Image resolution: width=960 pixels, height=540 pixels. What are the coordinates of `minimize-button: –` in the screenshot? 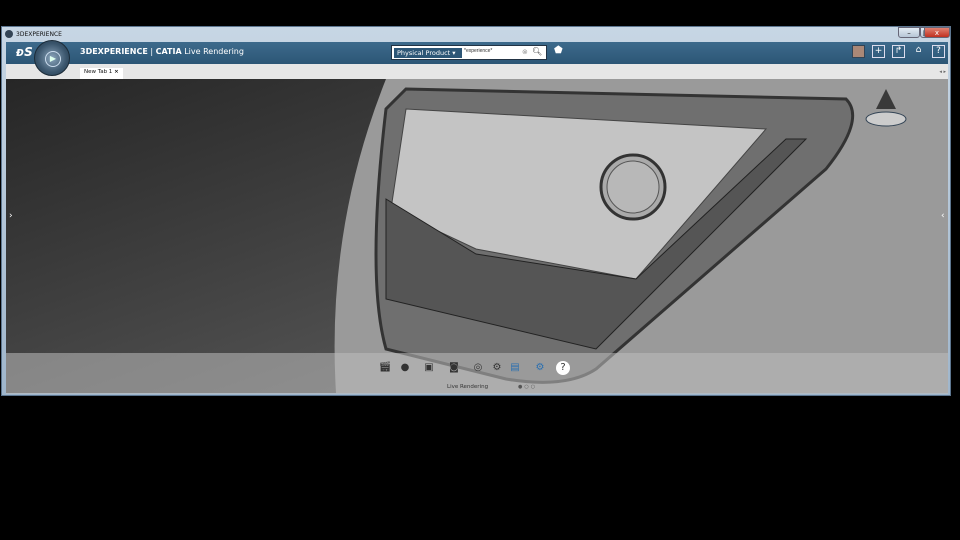 It's located at (909, 32).